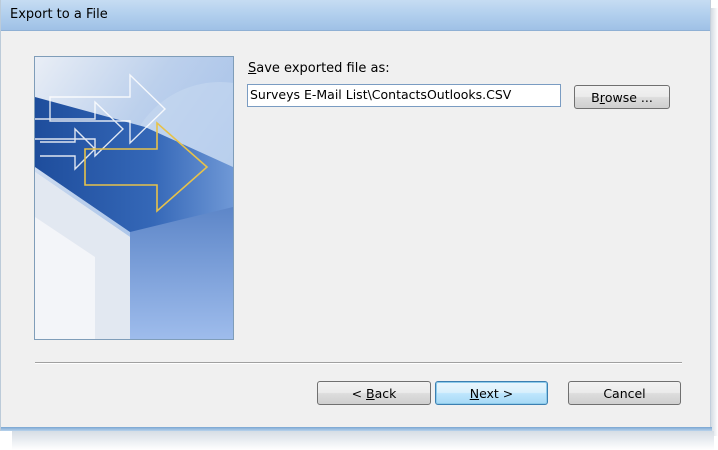  What do you see at coordinates (363, 440) in the screenshot?
I see `window-shadow-bottom` at bounding box center [363, 440].